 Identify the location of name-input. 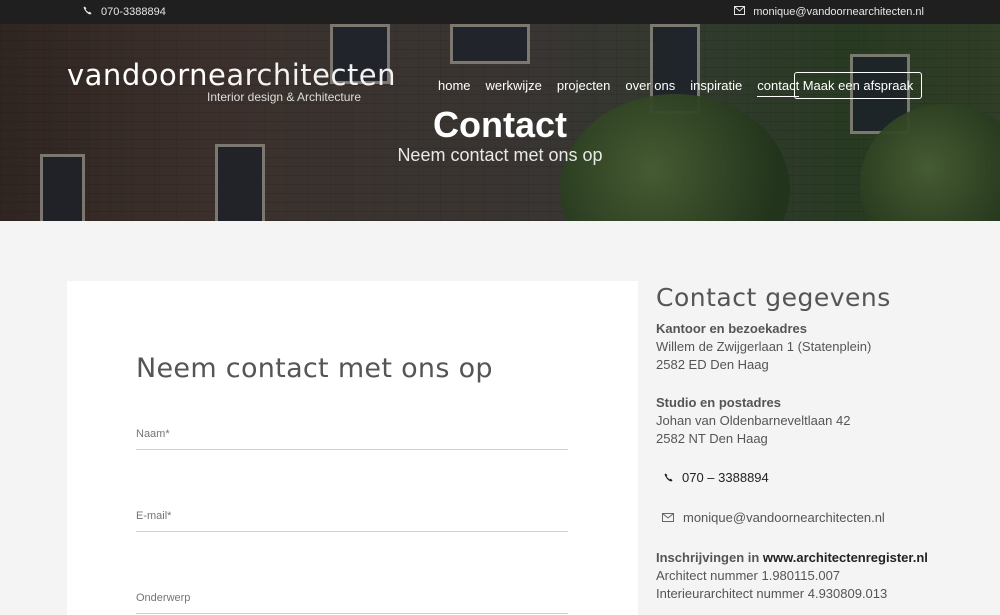
(352, 434).